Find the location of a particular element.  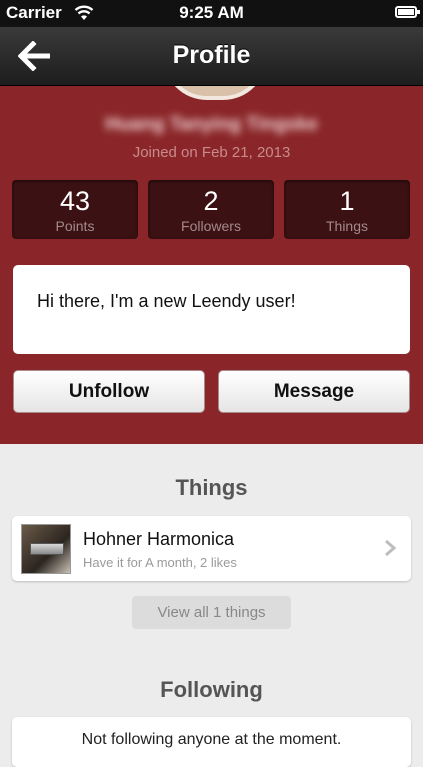

stat-points: 43 Points is located at coordinates (75, 209).